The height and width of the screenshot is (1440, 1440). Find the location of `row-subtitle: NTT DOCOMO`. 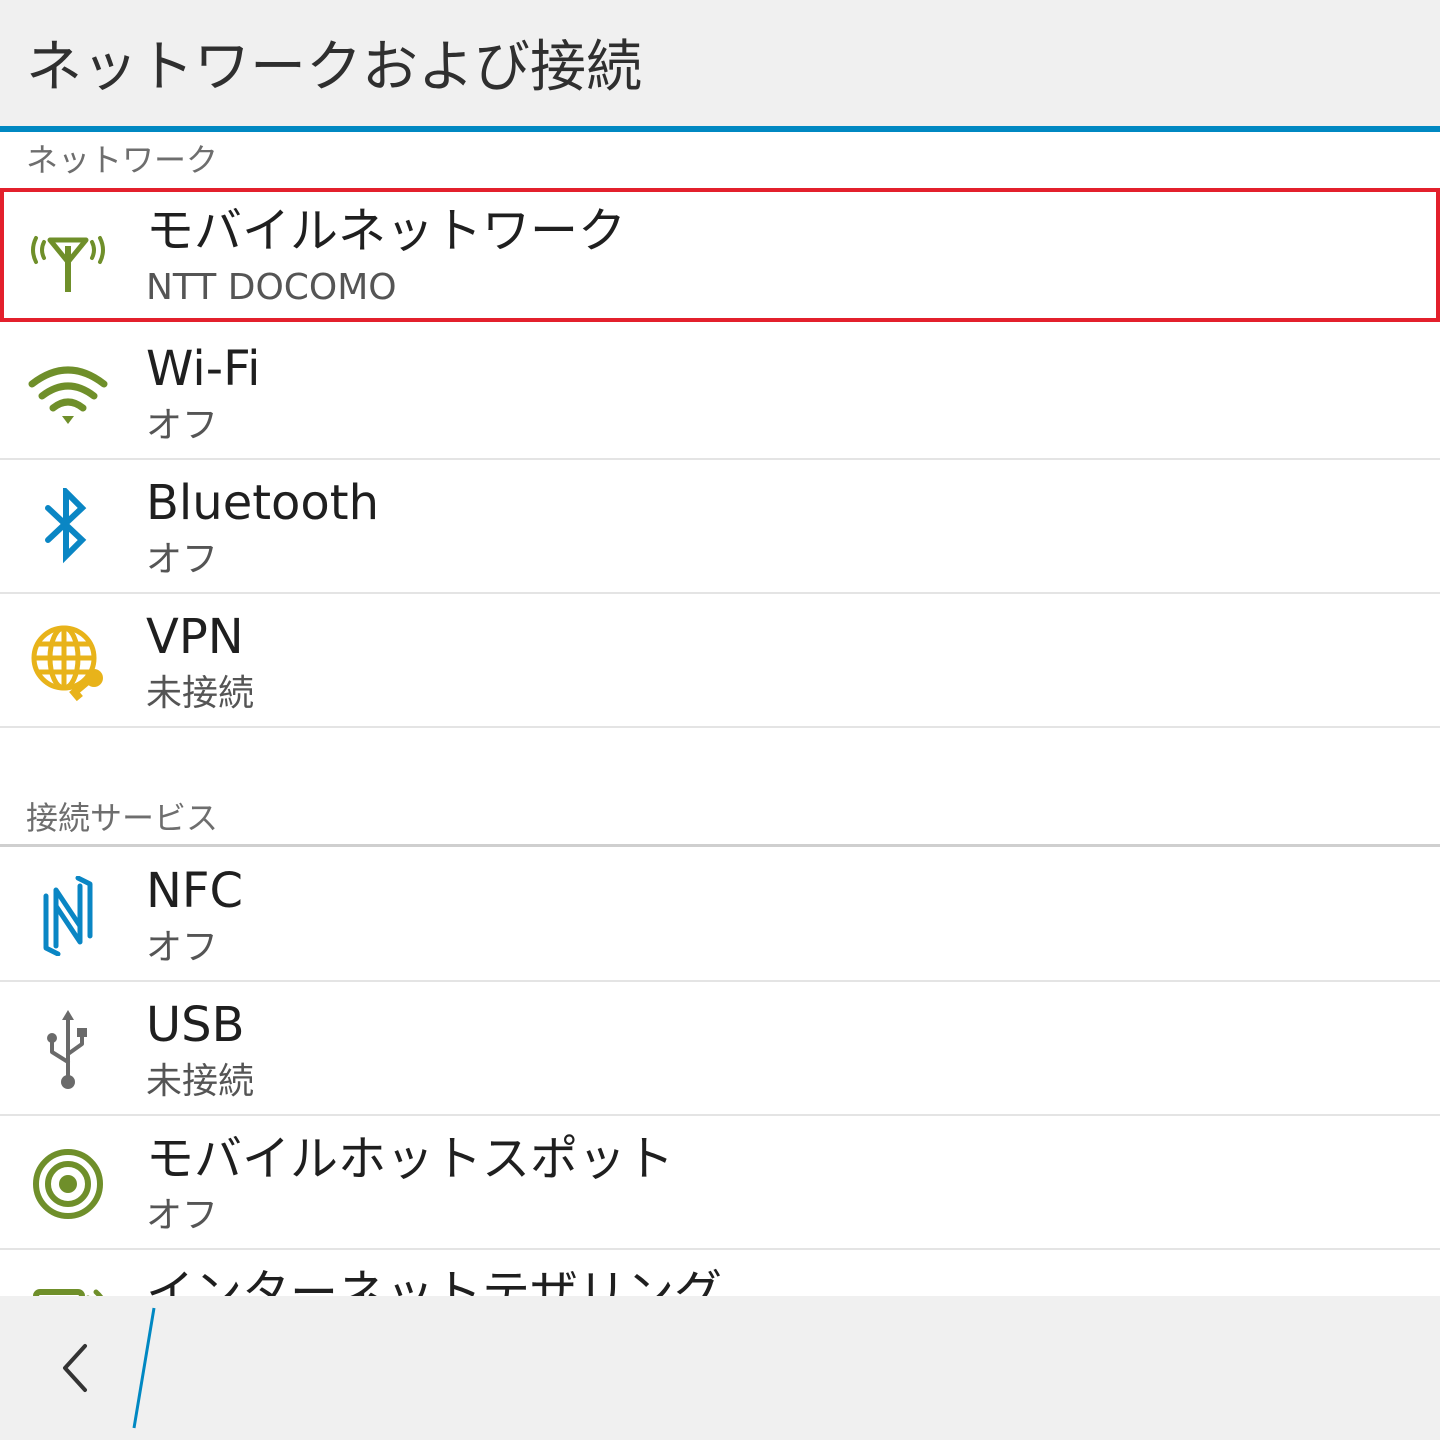

row-subtitle: NTT DOCOMO is located at coordinates (271, 287).